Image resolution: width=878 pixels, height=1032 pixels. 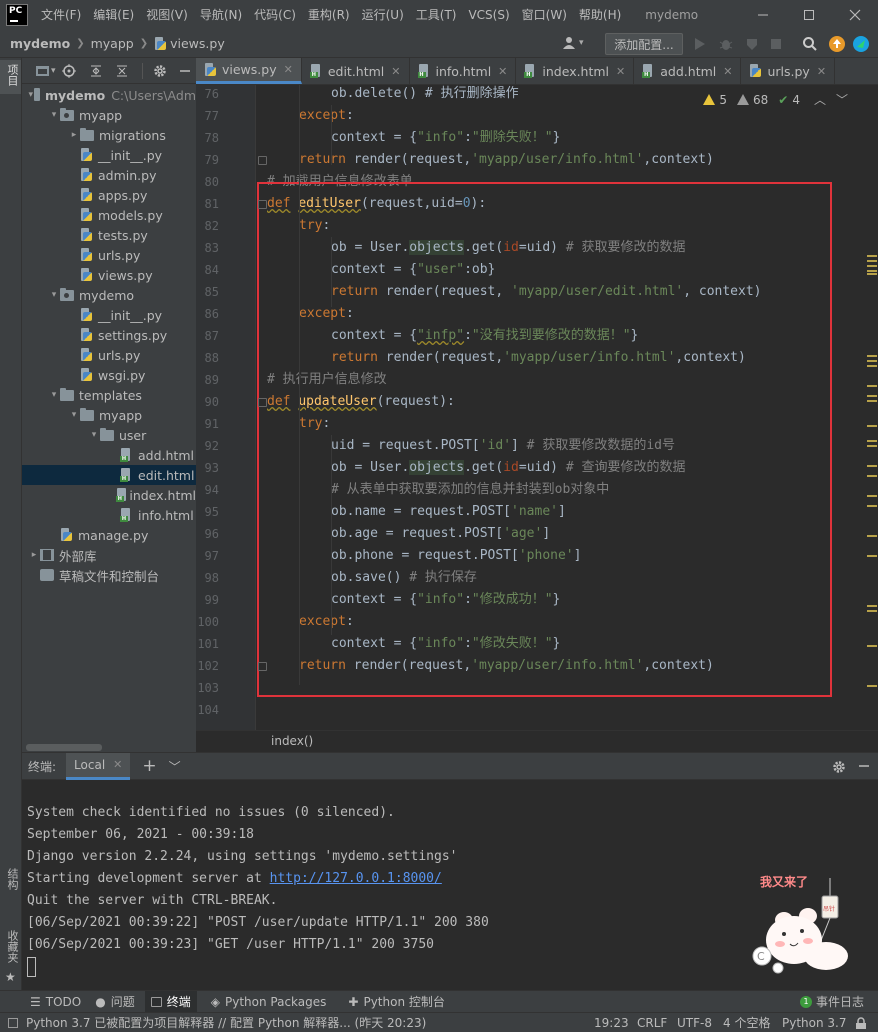 What do you see at coordinates (356, 71) in the screenshot?
I see `editor-tab: Hedit.html ✕` at bounding box center [356, 71].